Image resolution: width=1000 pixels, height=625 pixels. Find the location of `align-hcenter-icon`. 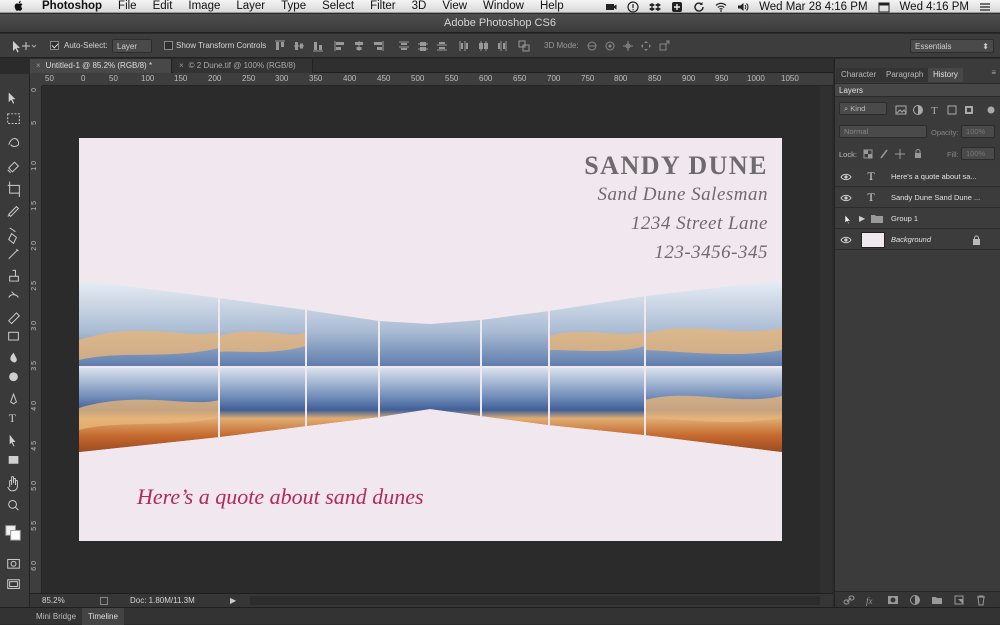

align-hcenter-icon is located at coordinates (359, 46).